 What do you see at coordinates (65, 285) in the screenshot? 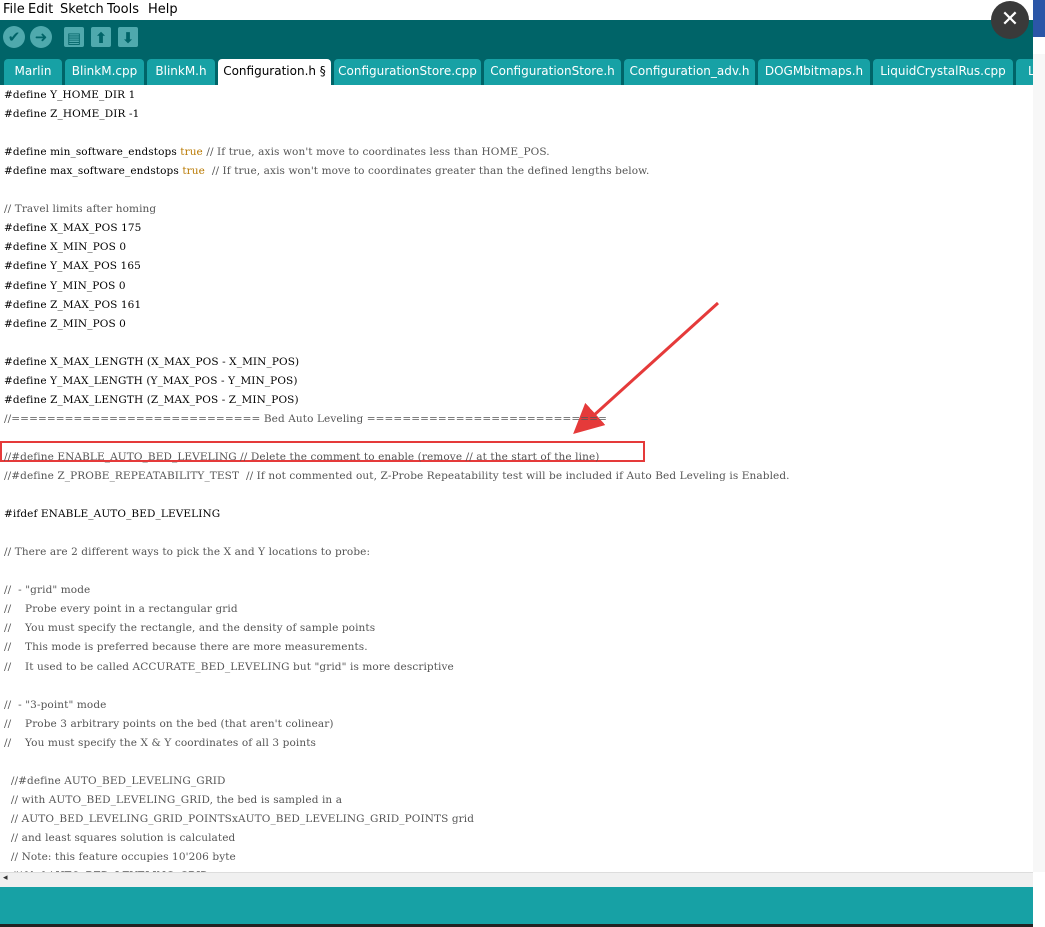
I see `code-line: #define Y_MIN_POS 0` at bounding box center [65, 285].